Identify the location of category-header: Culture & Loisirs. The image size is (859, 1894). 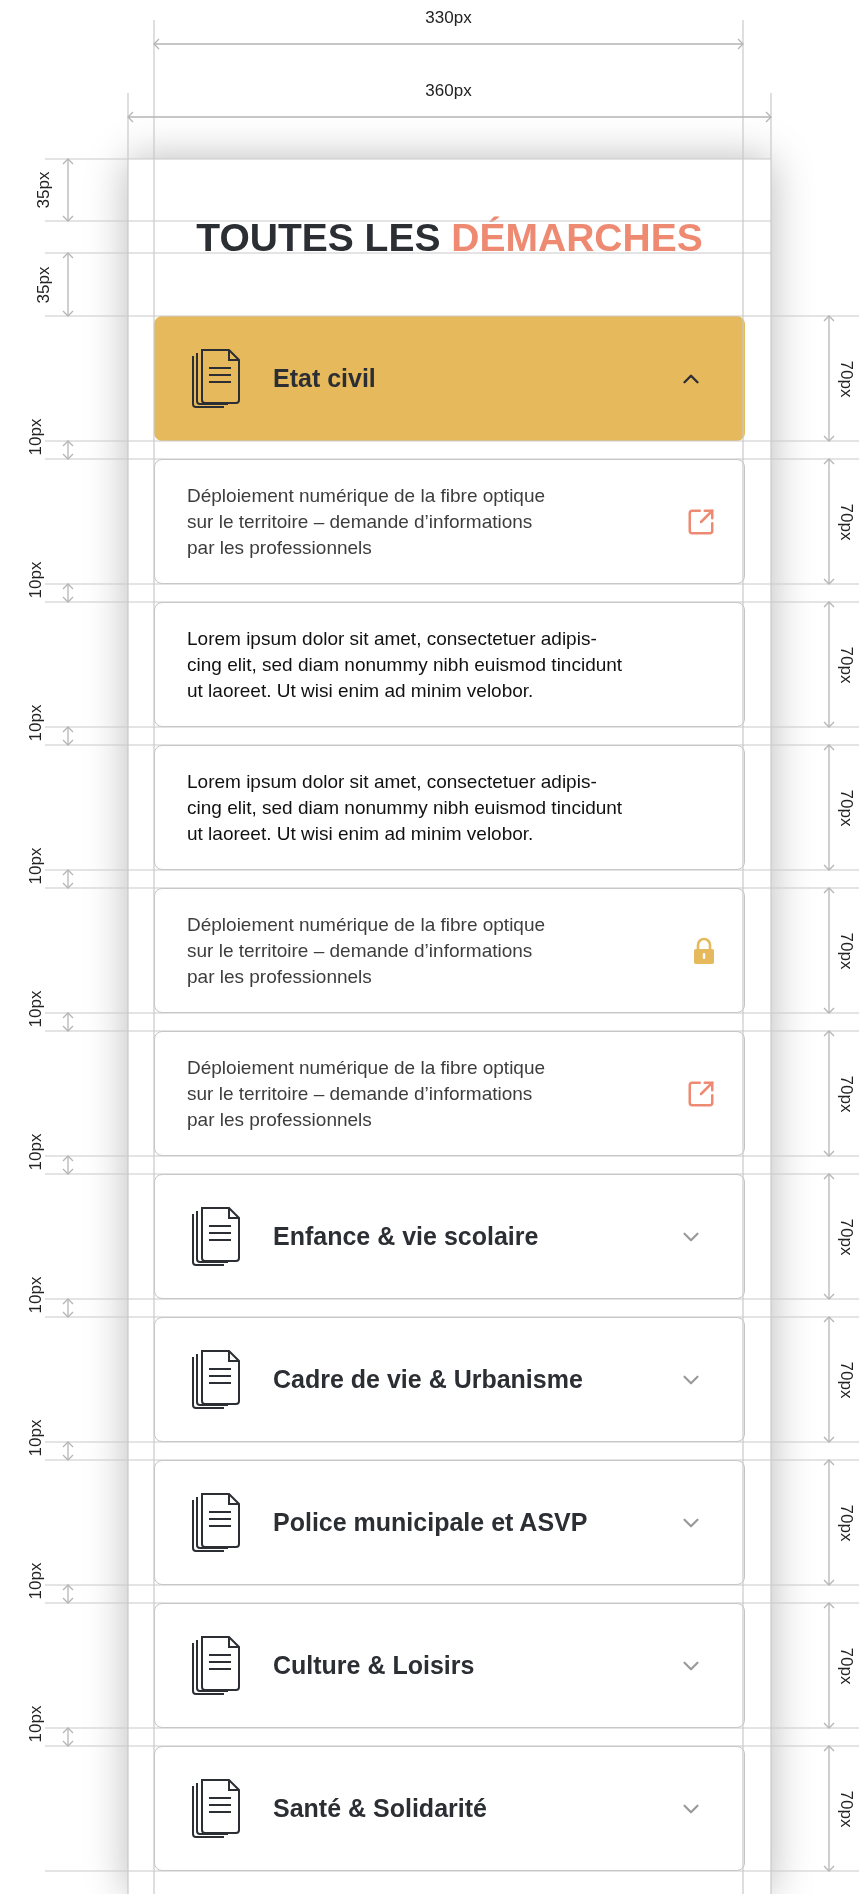
(449, 1665).